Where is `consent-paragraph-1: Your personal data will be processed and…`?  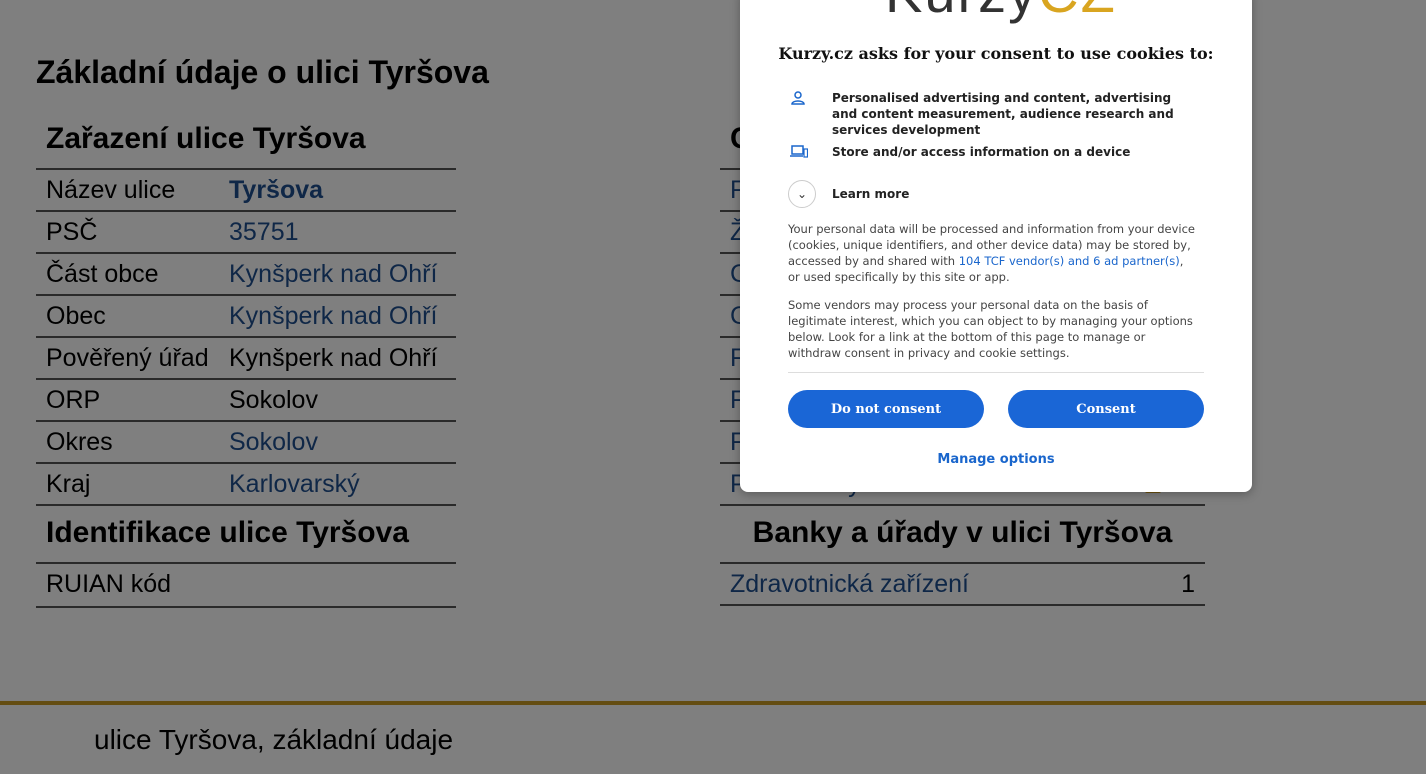 consent-paragraph-1: Your personal data will be processed and… is located at coordinates (992, 253).